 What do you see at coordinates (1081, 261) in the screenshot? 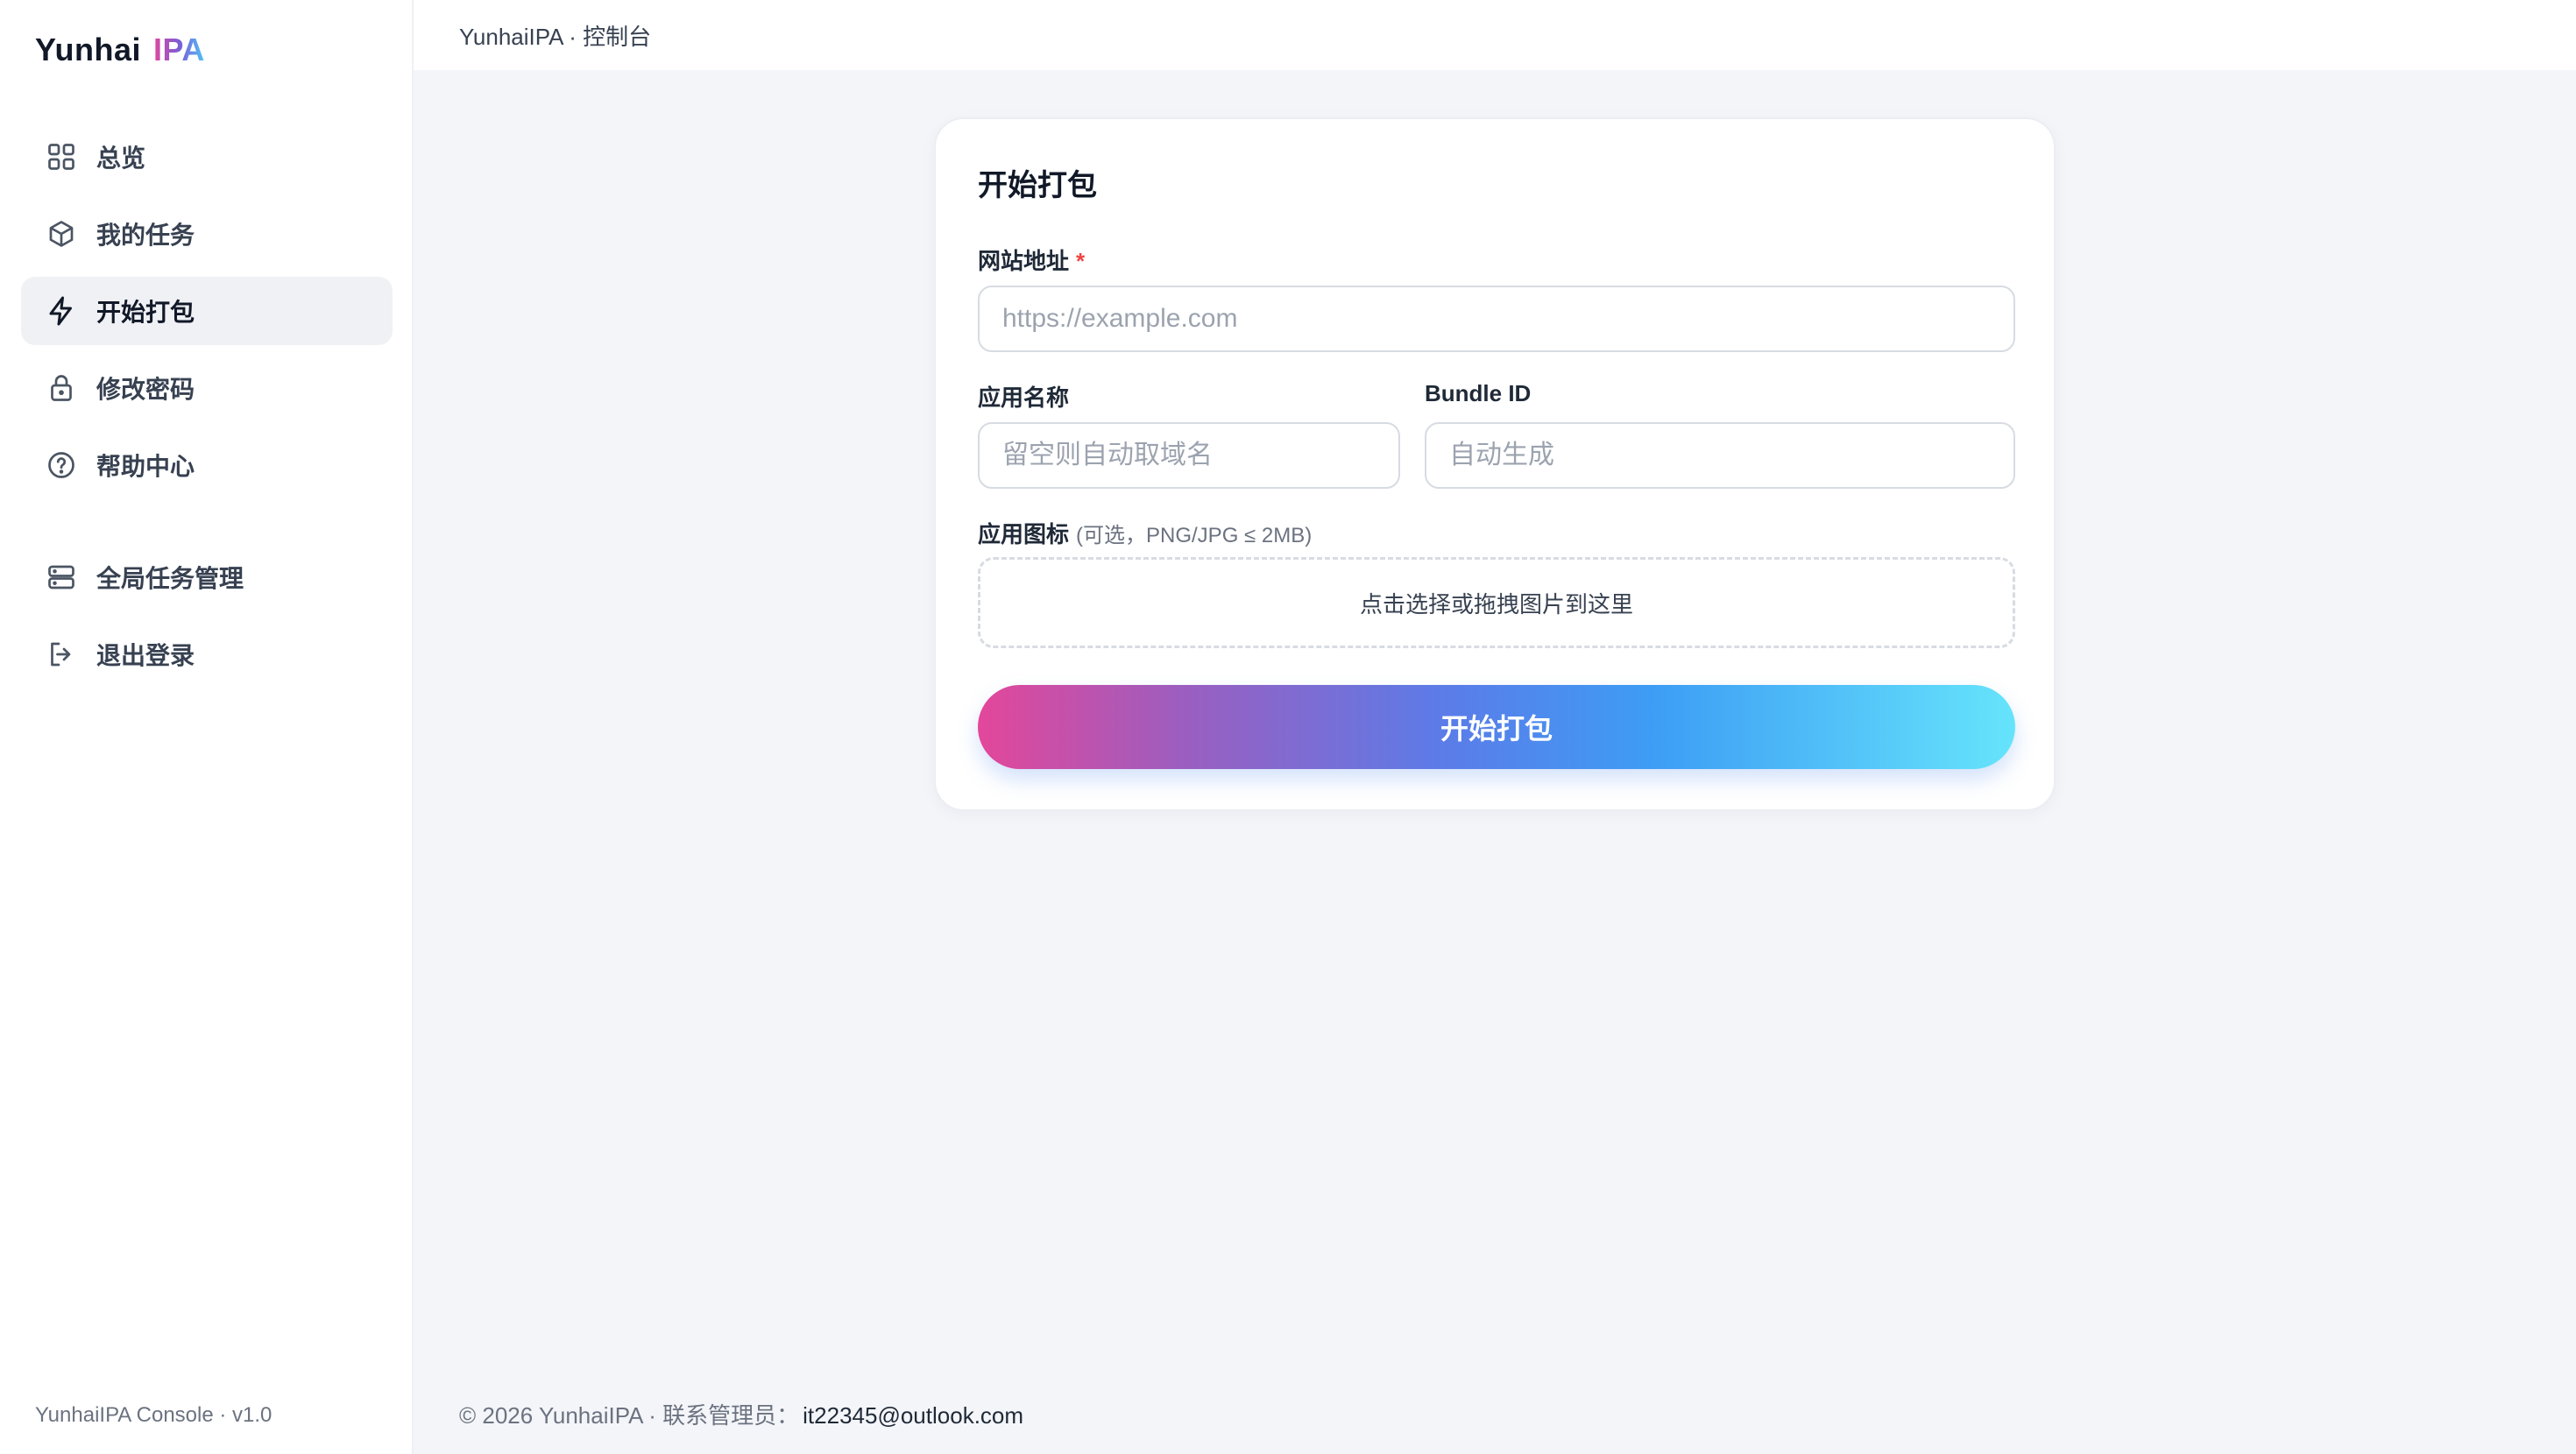
I see `required-mark: *` at bounding box center [1081, 261].